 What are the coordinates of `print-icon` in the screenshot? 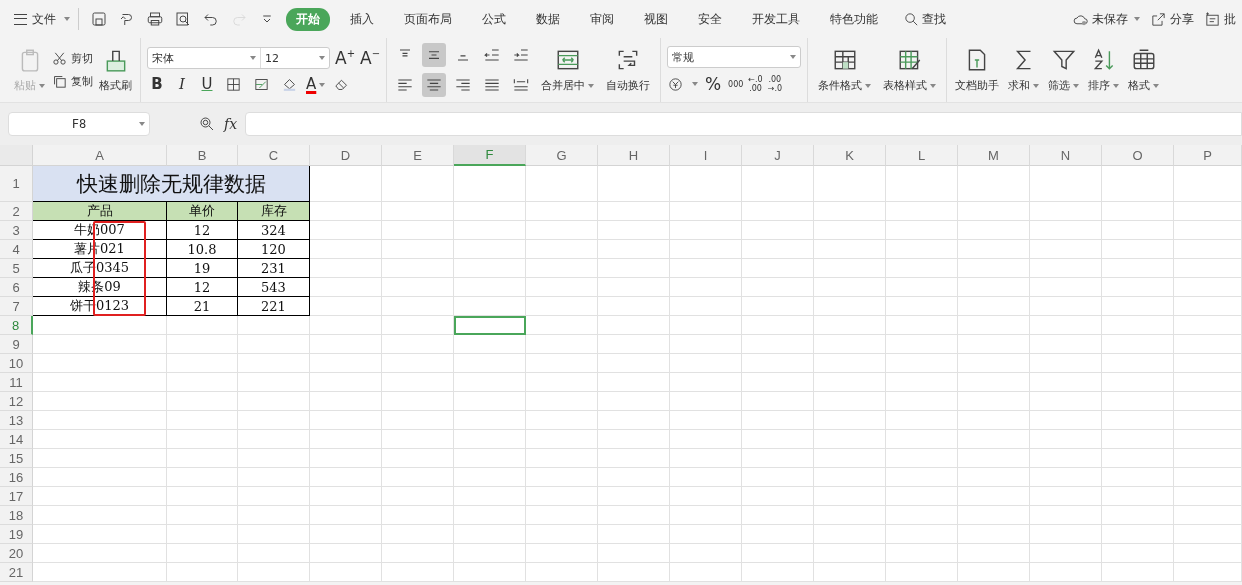 It's located at (155, 19).